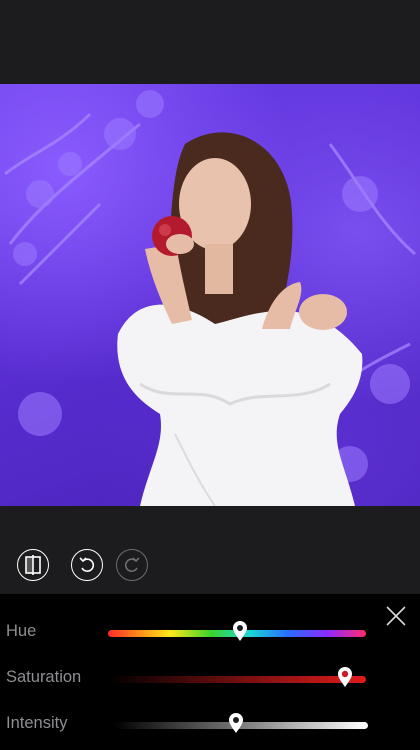 The height and width of the screenshot is (750, 420). Describe the element at coordinates (44, 677) in the screenshot. I see `saturation-label: Saturation` at that location.